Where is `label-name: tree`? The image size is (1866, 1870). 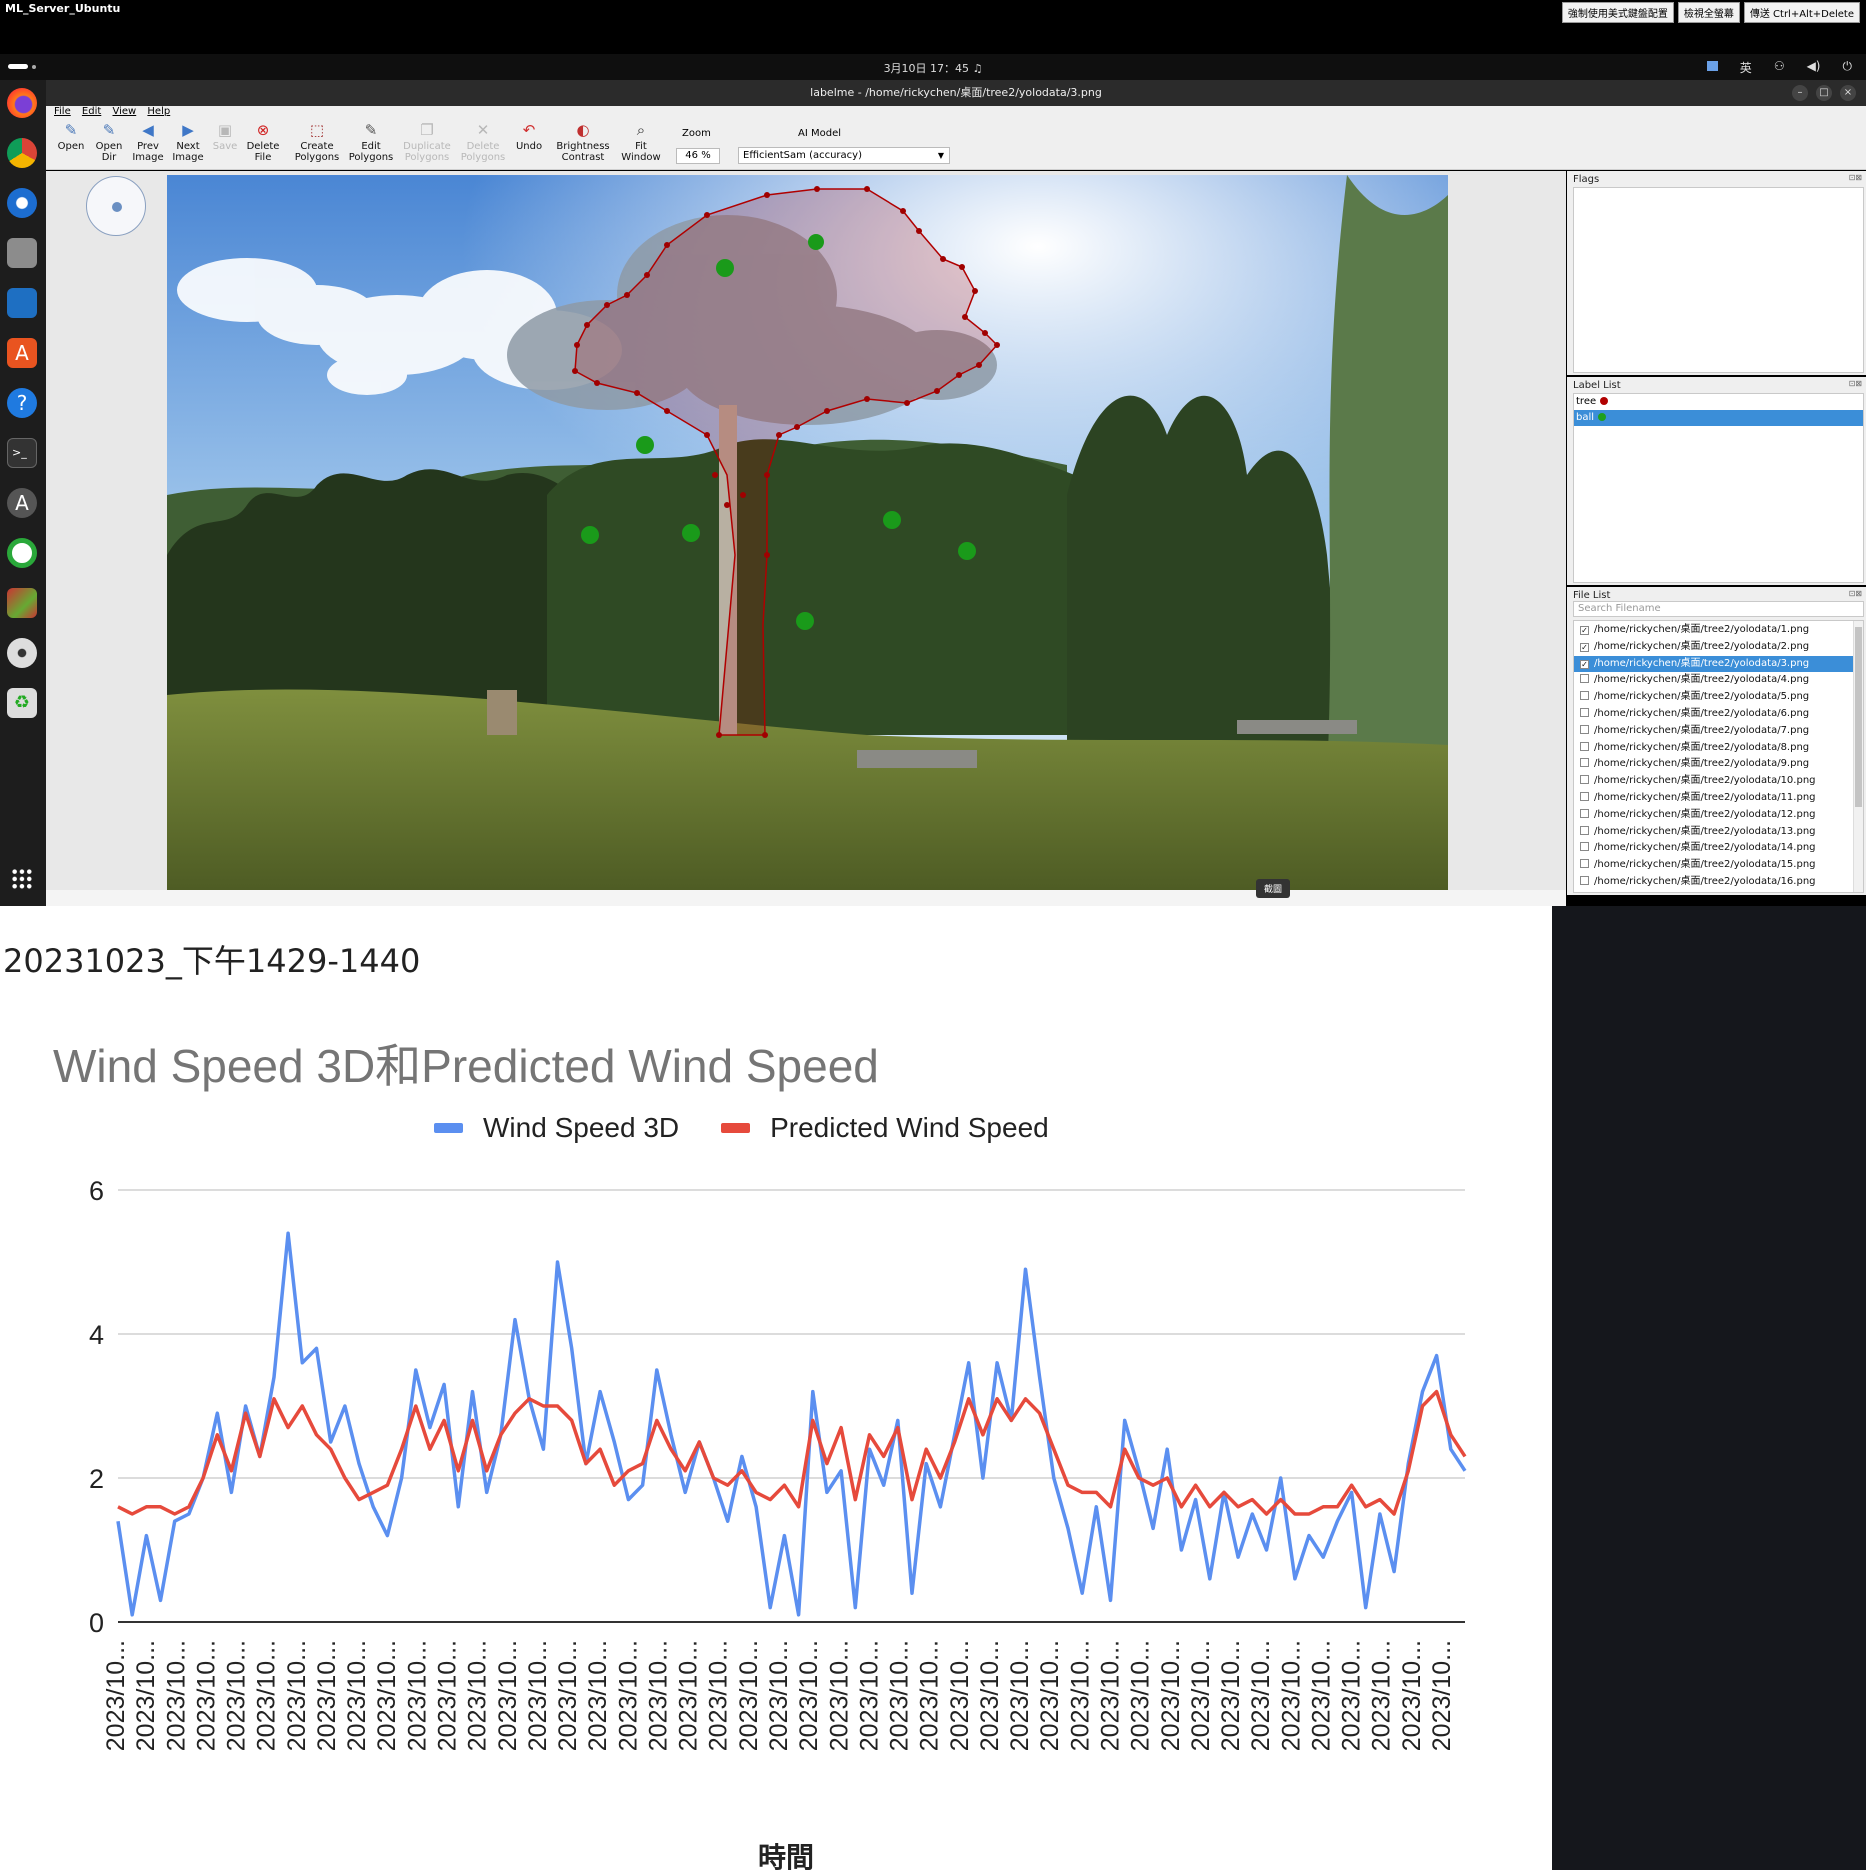 label-name: tree is located at coordinates (1586, 401).